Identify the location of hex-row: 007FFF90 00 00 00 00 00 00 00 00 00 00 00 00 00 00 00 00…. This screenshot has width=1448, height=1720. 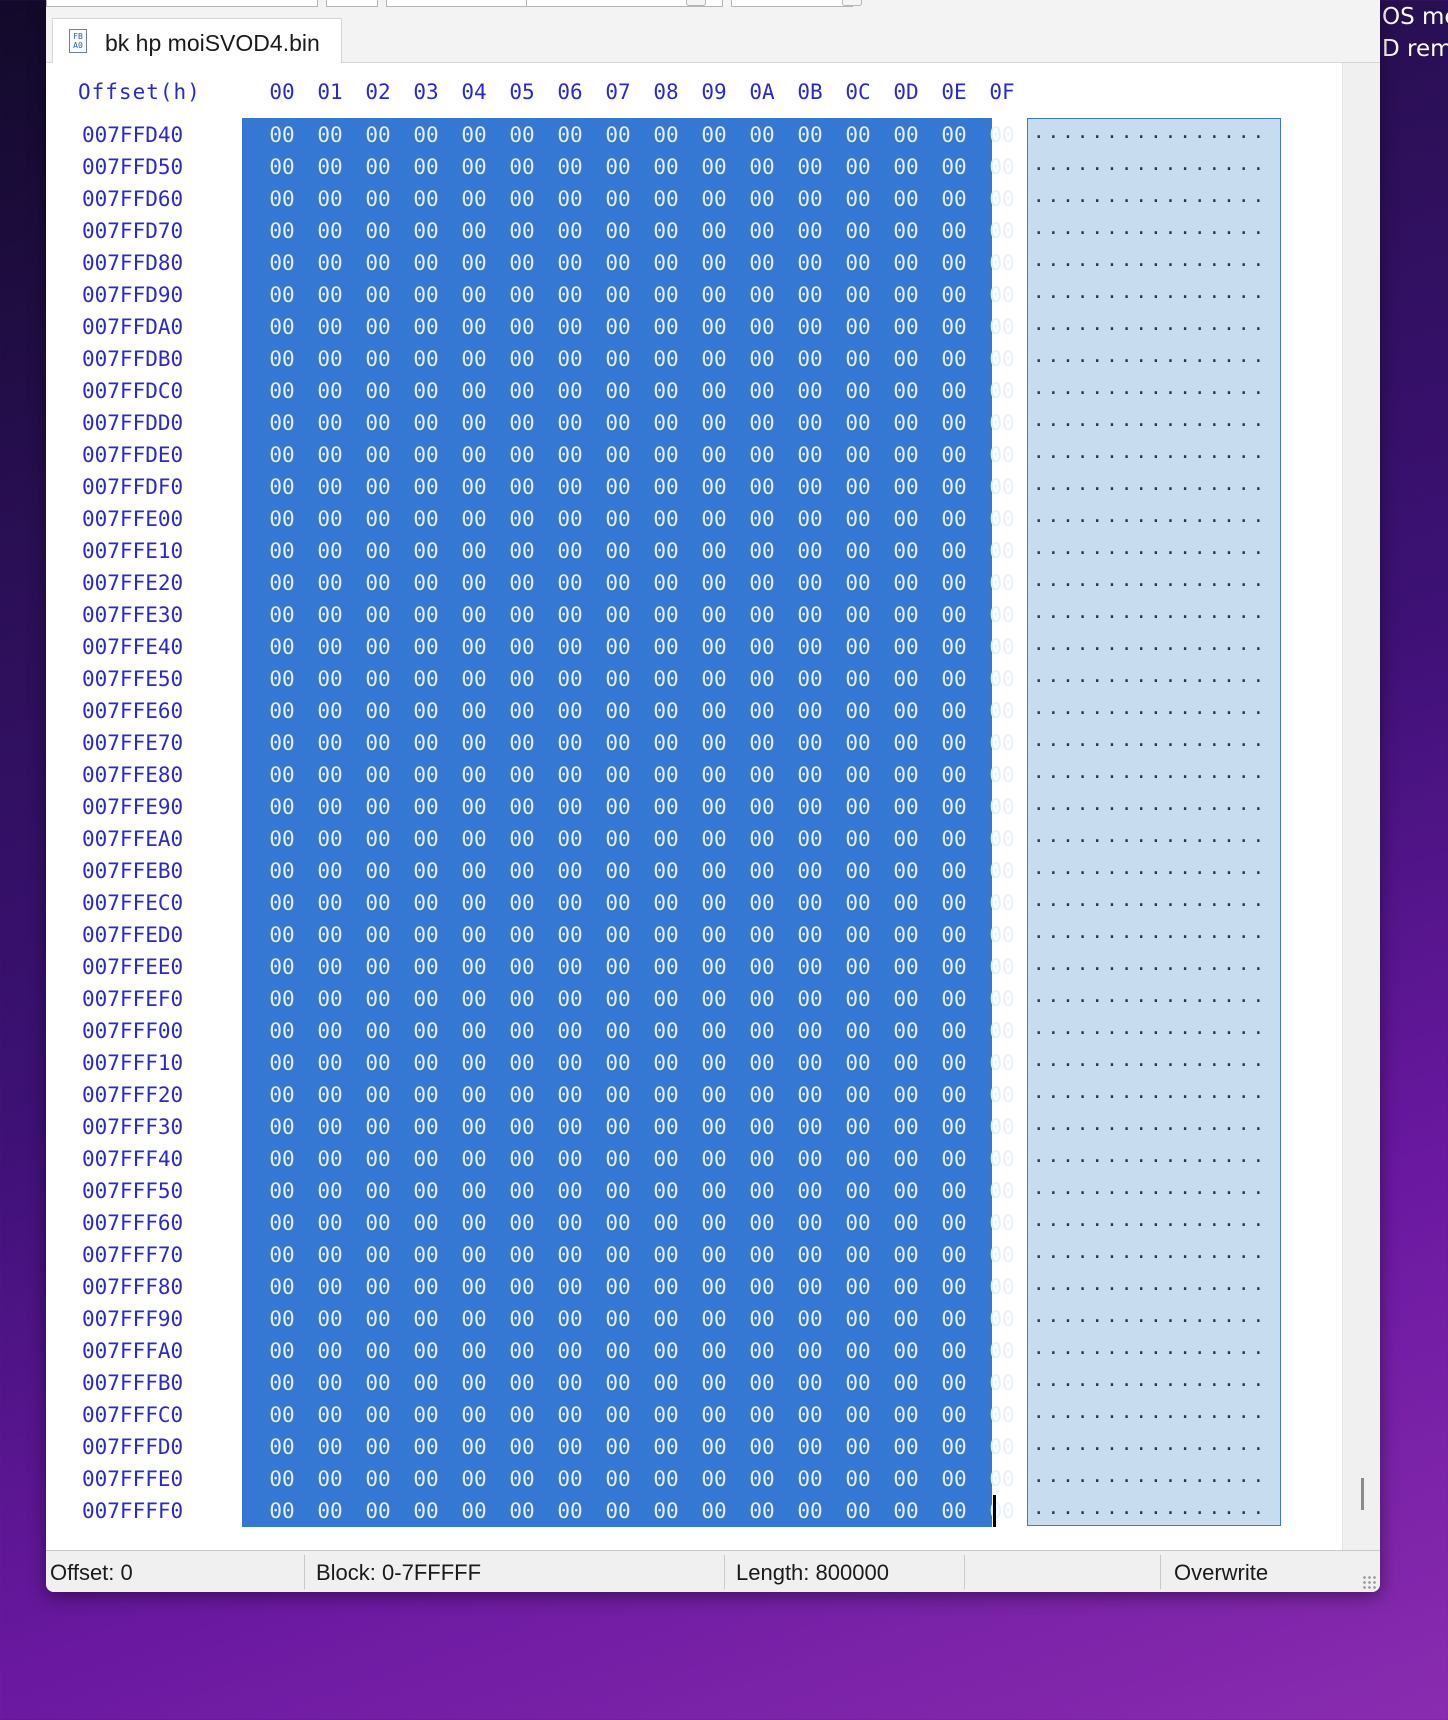
(694, 1319).